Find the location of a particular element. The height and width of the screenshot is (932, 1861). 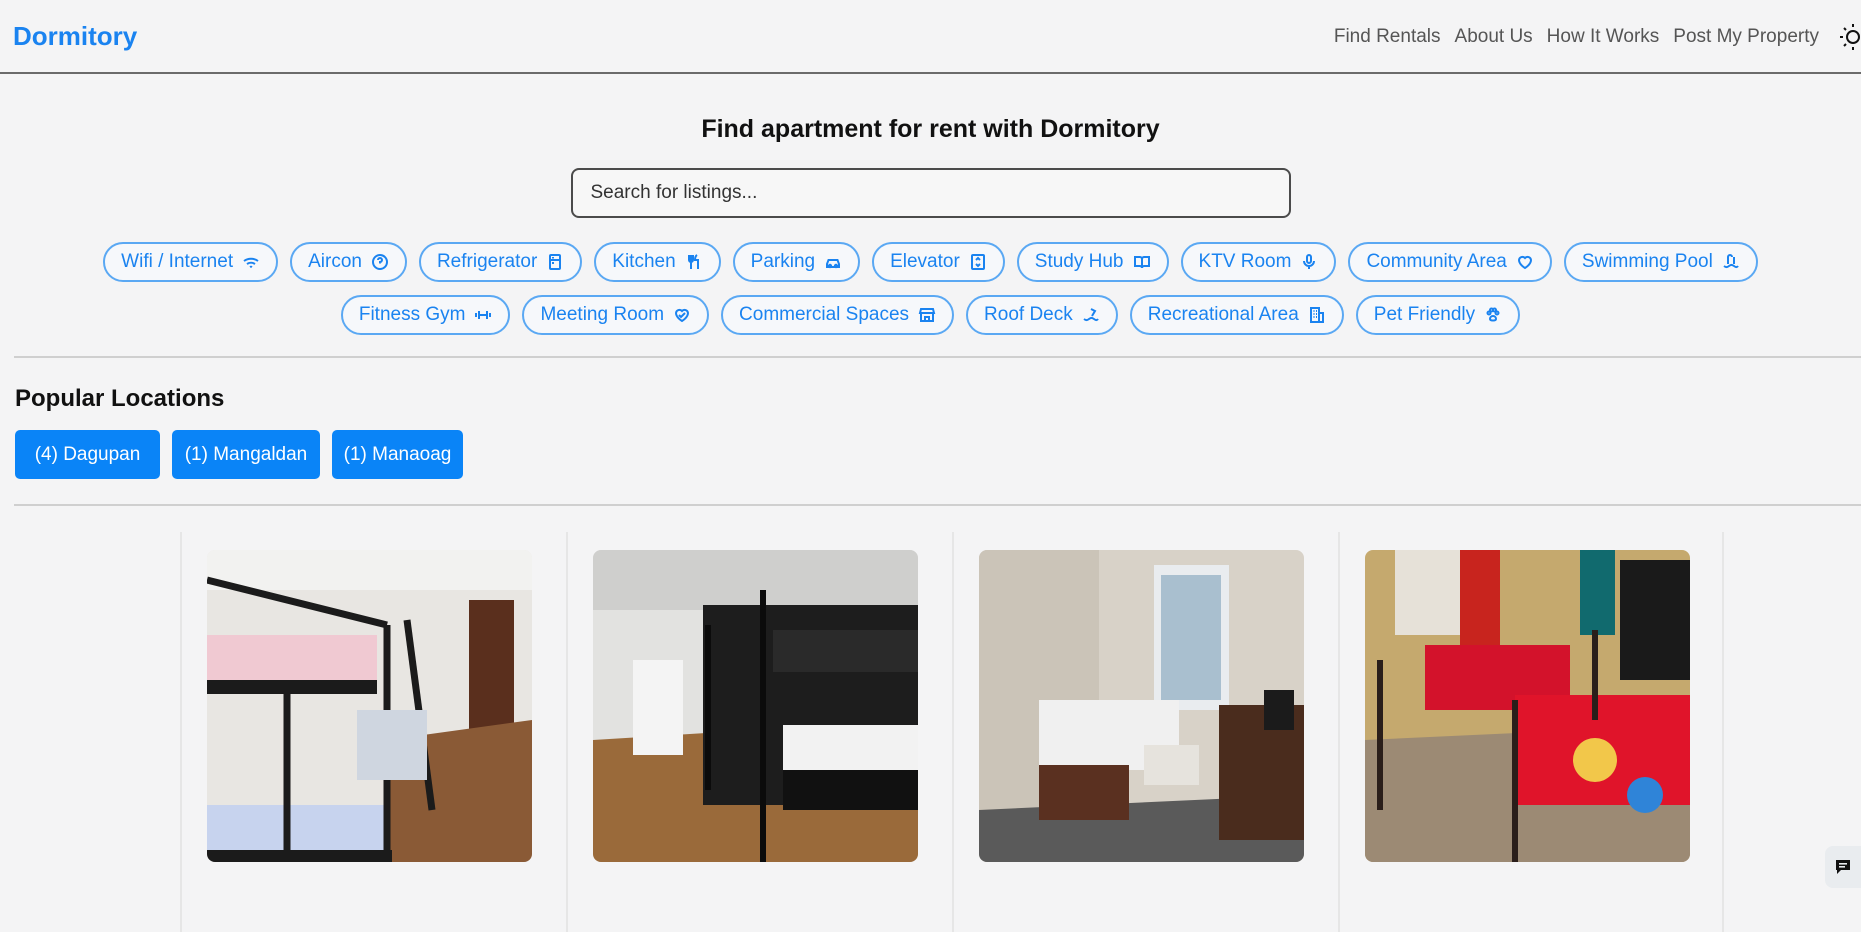

amenity-chip: Wifi / Internet is located at coordinates (191, 262).